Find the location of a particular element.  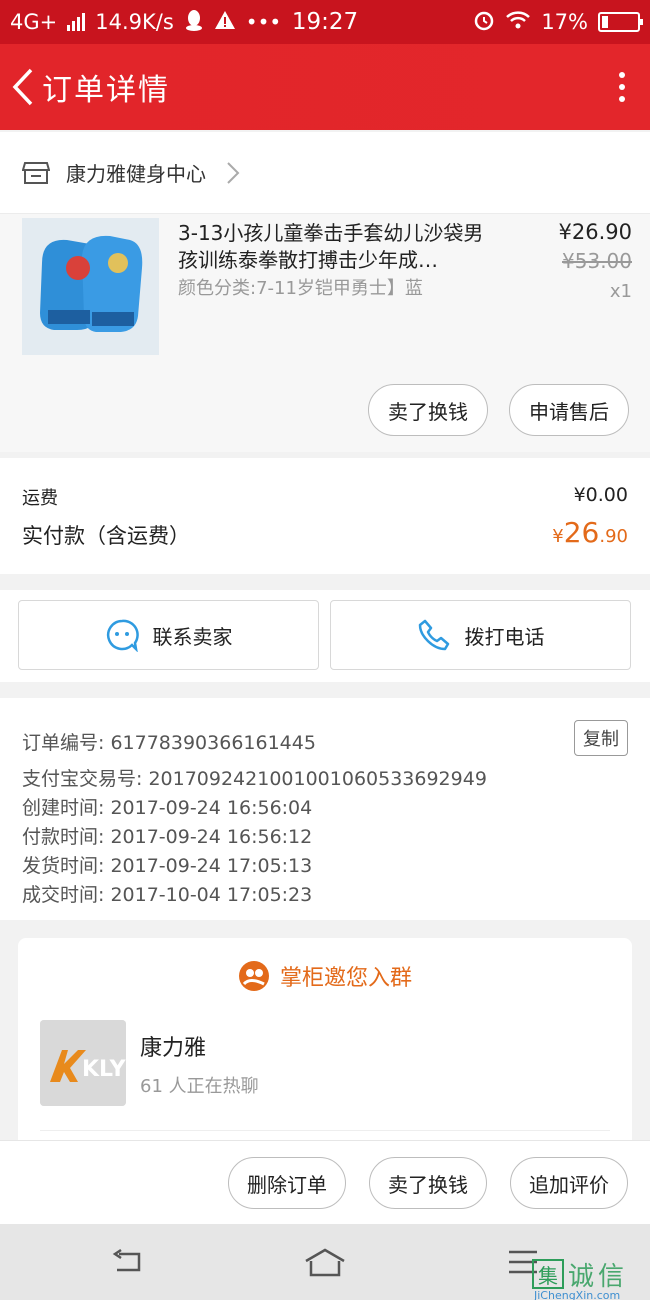

completed-time: 成交时间: 2017-10-04 17:05:23 is located at coordinates (167, 895).